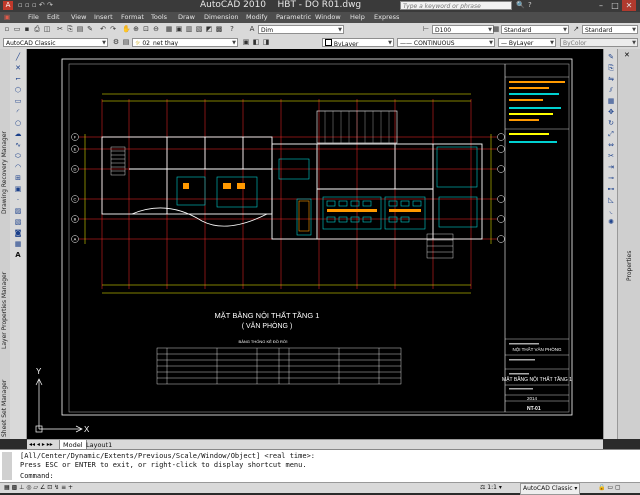 The image size is (640, 495). I want to click on menu-format: Format, so click(132, 17).